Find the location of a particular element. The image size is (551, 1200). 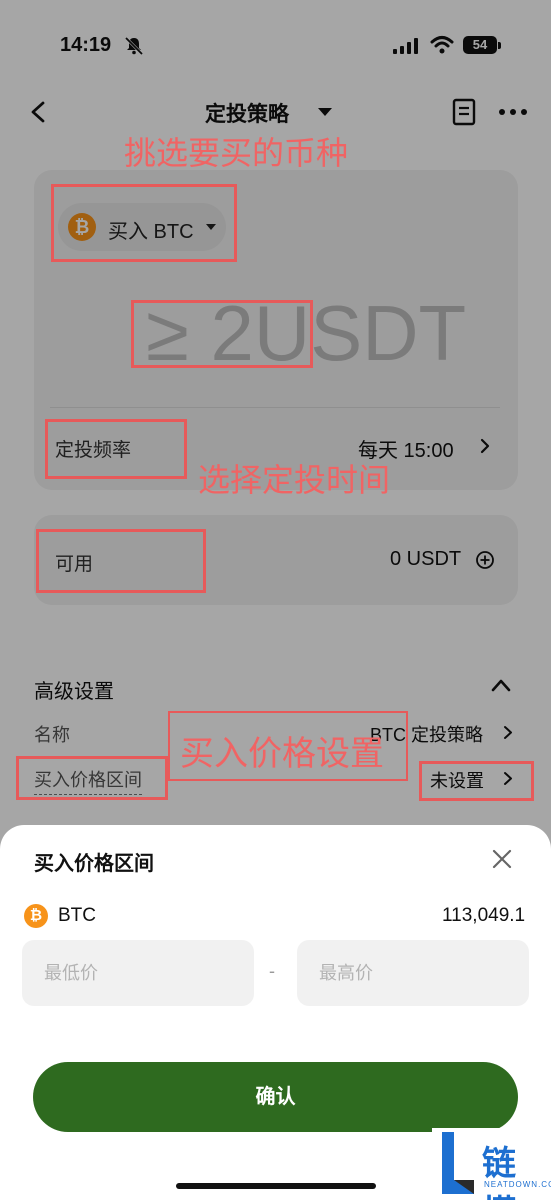

annotation-pick-time: 选择定投时间 is located at coordinates (294, 480).